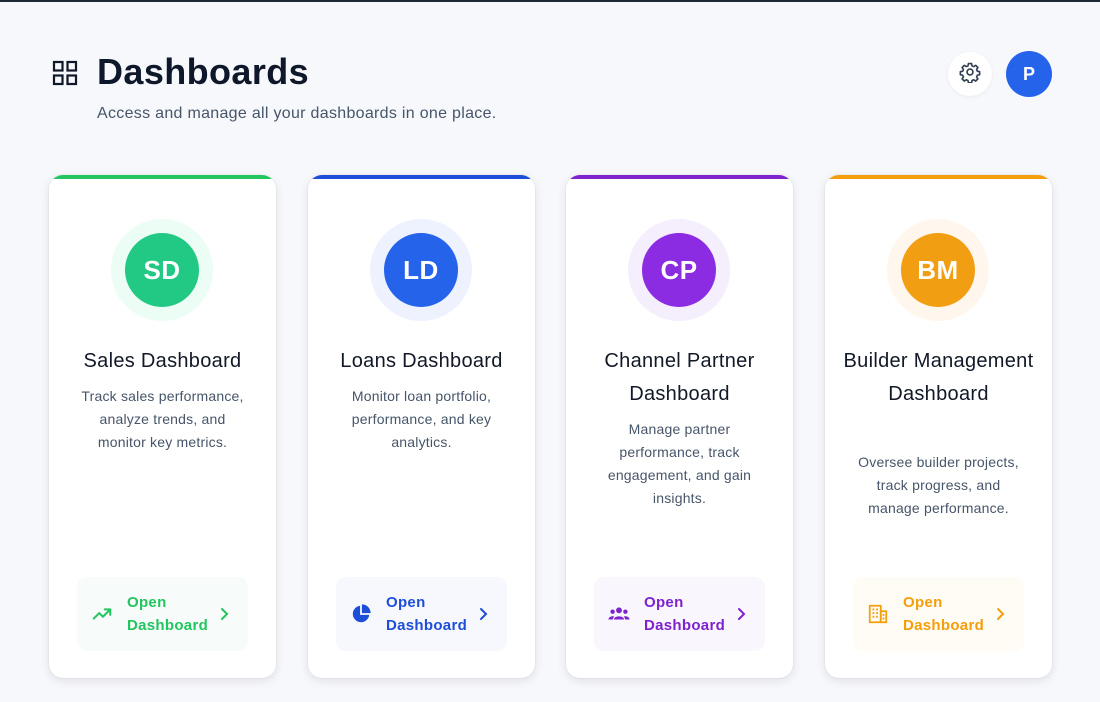 The width and height of the screenshot is (1100, 702). Describe the element at coordinates (421, 270) in the screenshot. I see `card-badge: LD` at that location.